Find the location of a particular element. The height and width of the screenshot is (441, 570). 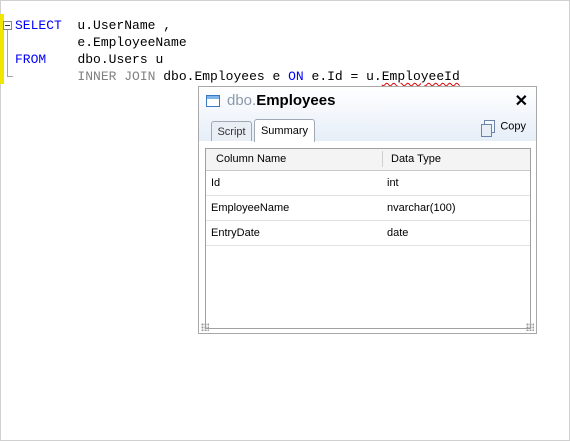

code-line-1: SELECT u.UserName , is located at coordinates (93, 25).